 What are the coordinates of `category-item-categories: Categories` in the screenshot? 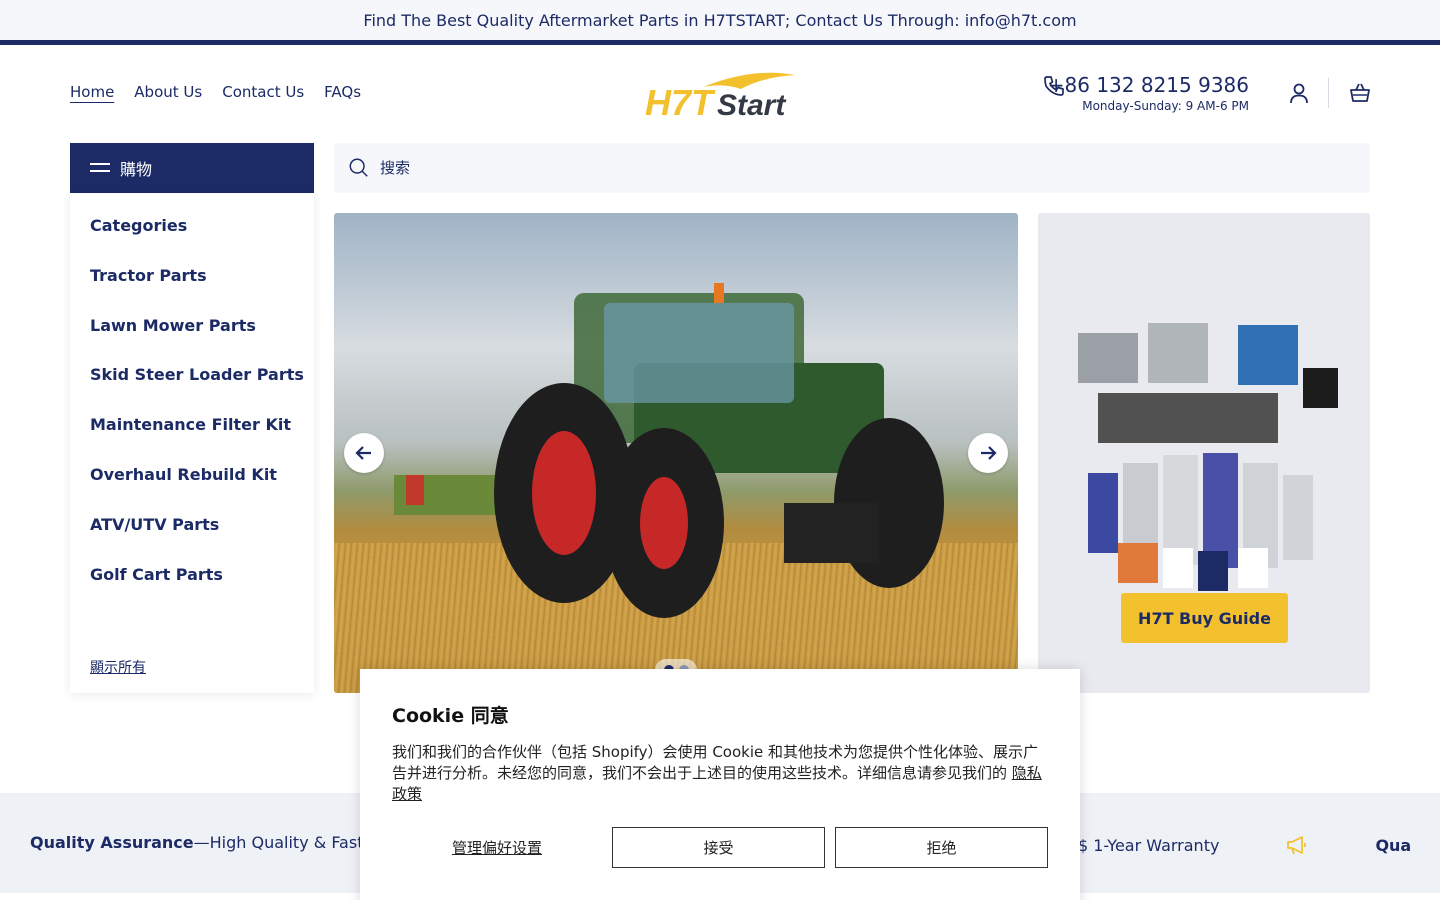 It's located at (192, 239).